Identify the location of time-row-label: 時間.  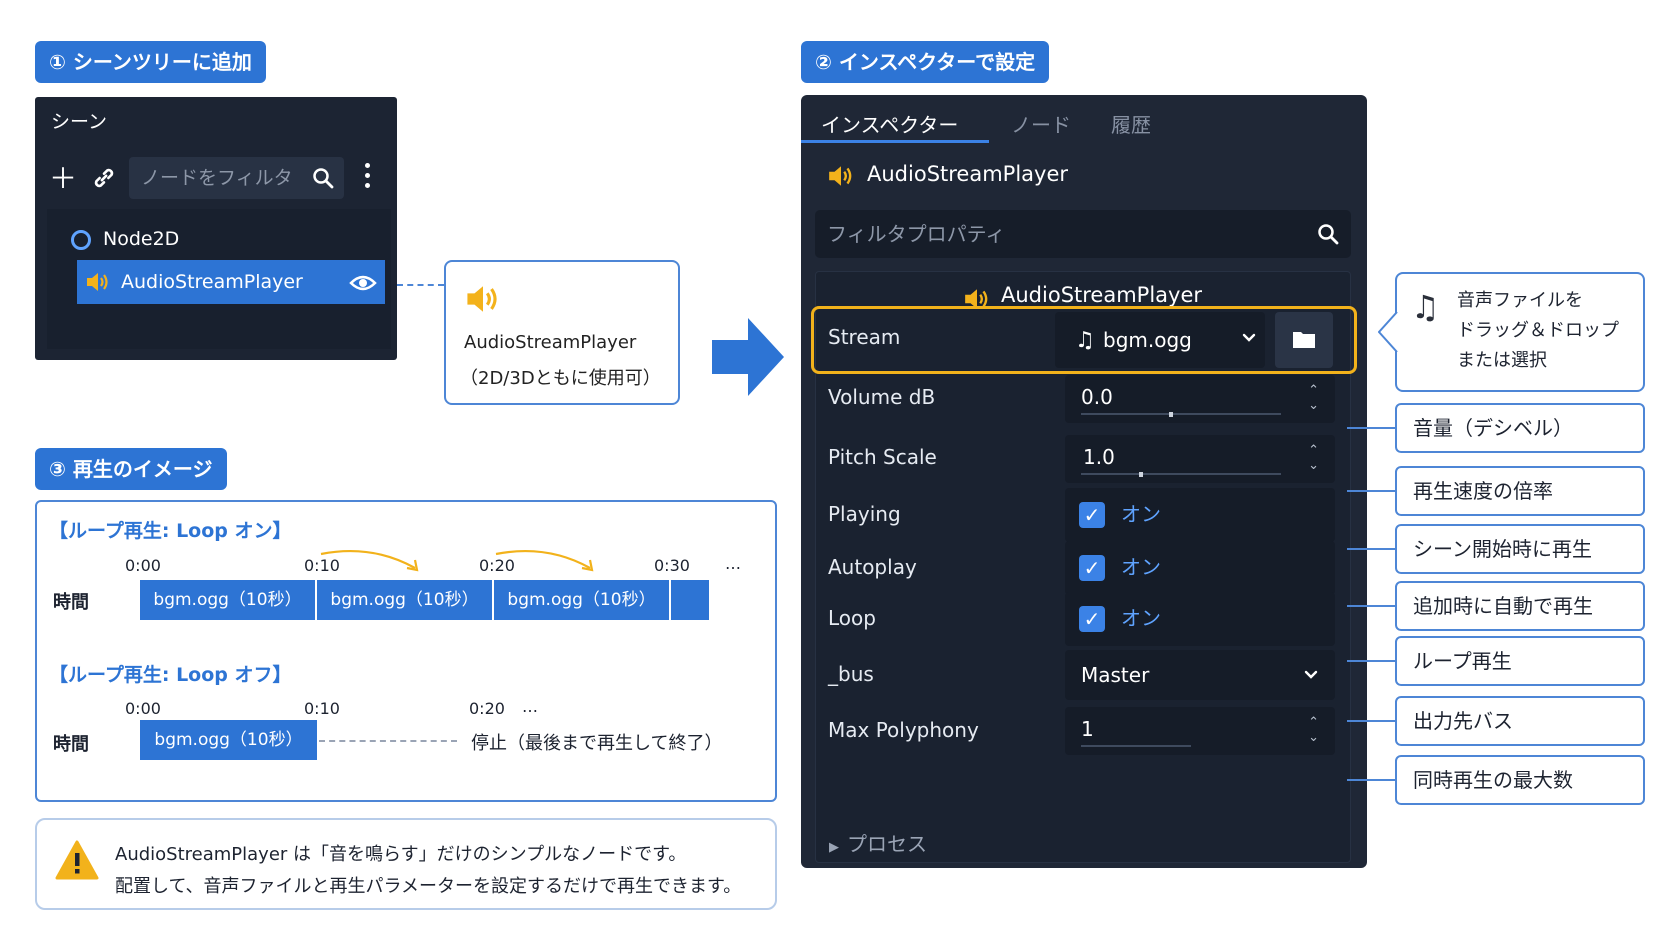
(71, 744).